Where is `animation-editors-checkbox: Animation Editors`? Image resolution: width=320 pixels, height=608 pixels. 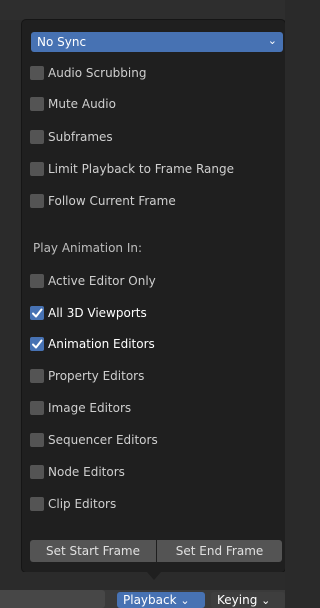 animation-editors-checkbox: Animation Editors is located at coordinates (154, 344).